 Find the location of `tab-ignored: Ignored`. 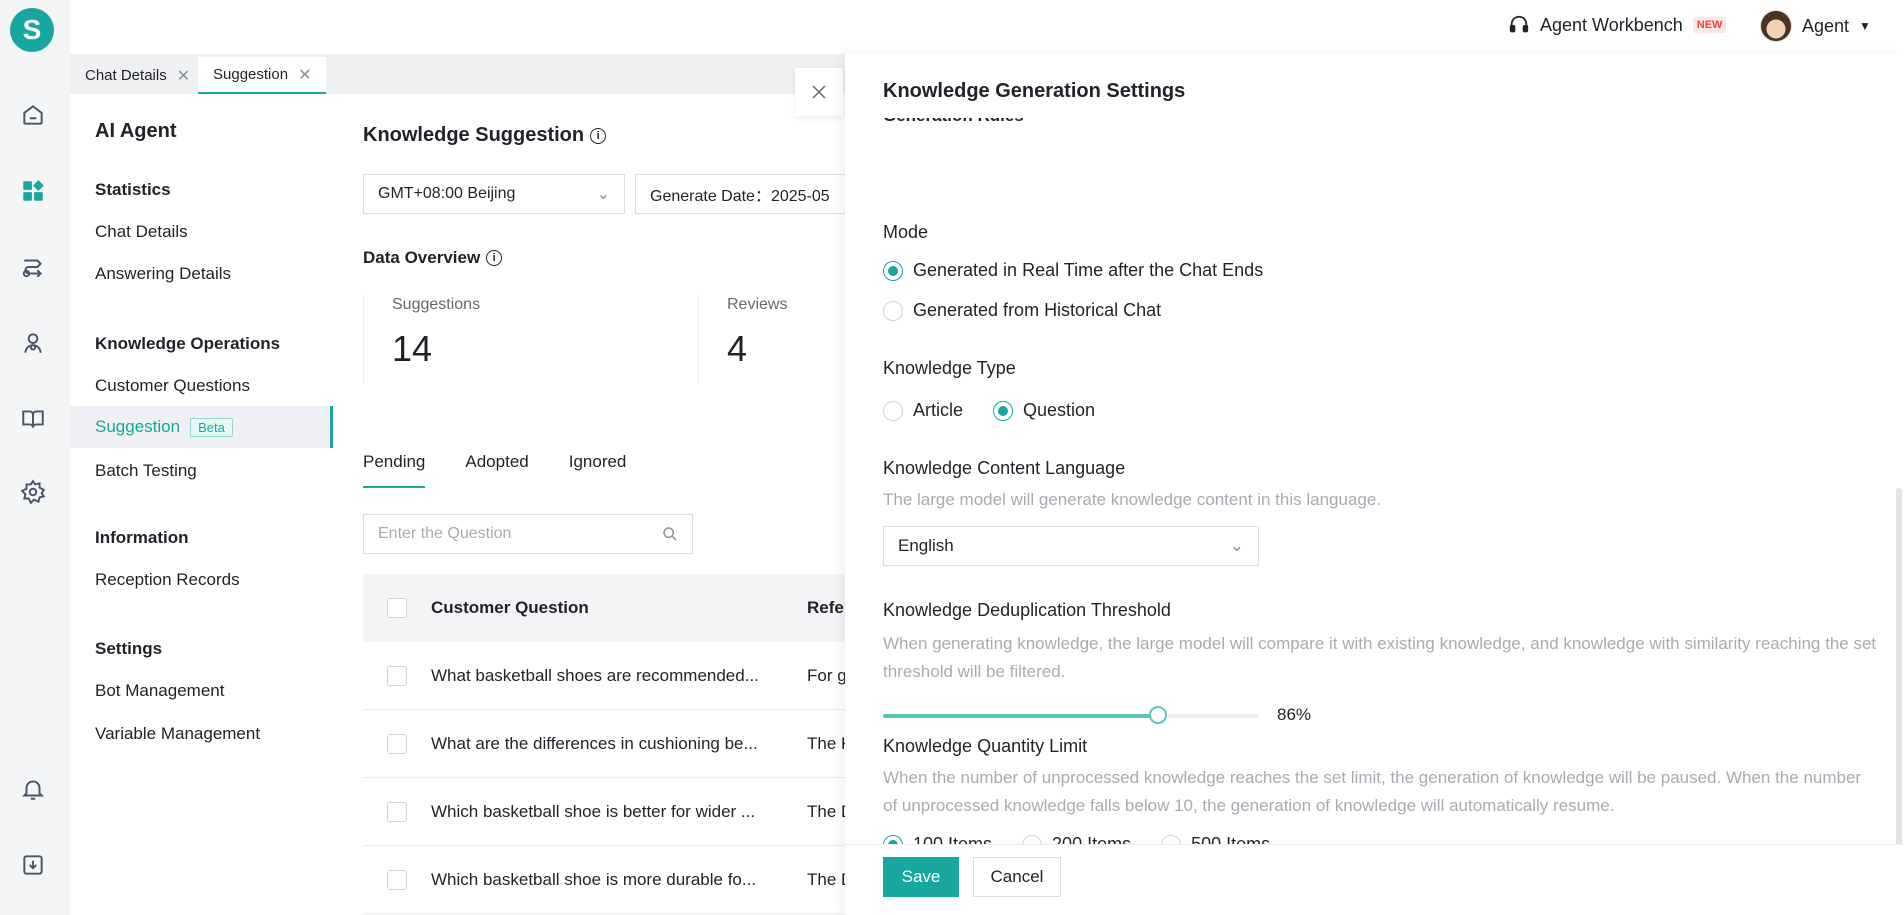

tab-ignored: Ignored is located at coordinates (598, 470).